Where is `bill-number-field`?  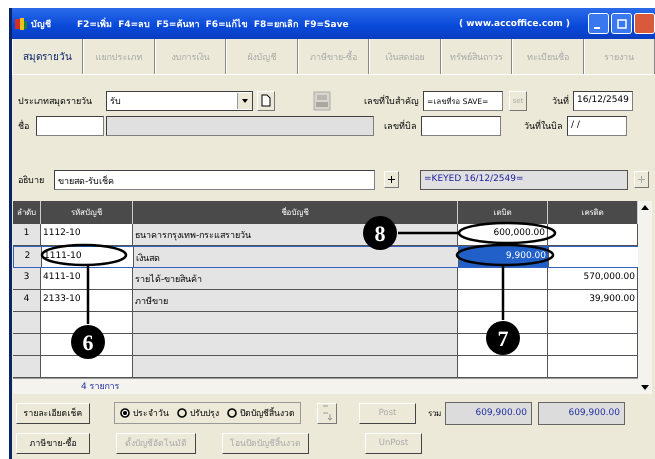
bill-number-field is located at coordinates (461, 126).